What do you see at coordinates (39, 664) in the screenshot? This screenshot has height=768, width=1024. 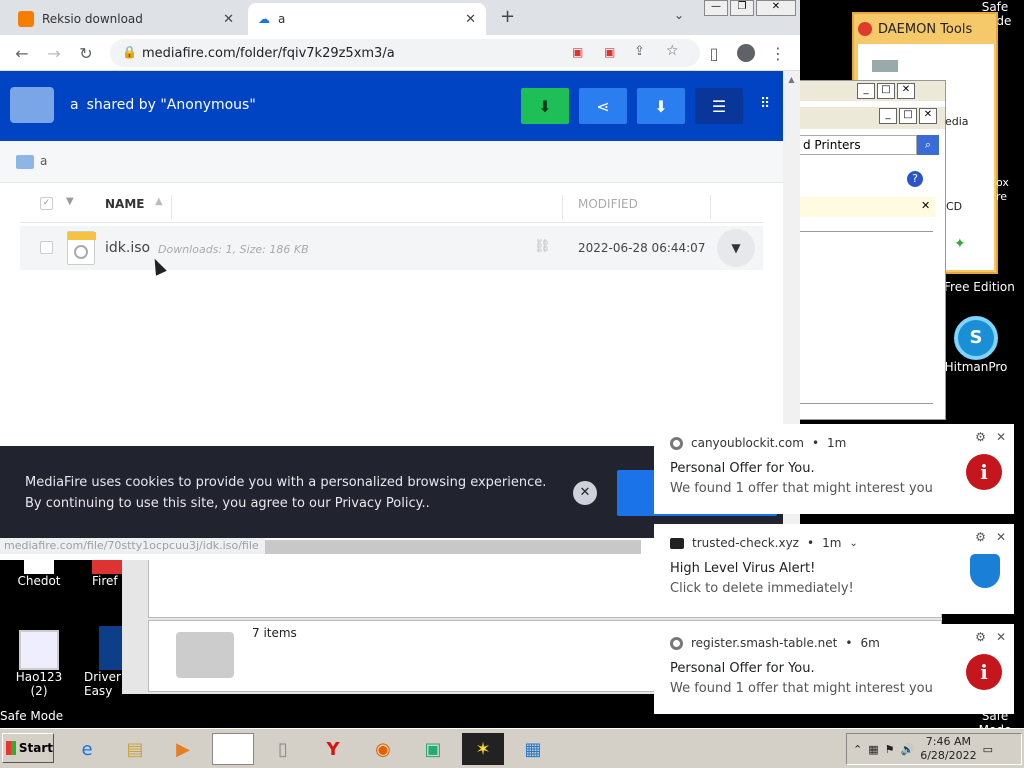 I see `desktop-icon-hao123: Hao123 (2)` at bounding box center [39, 664].